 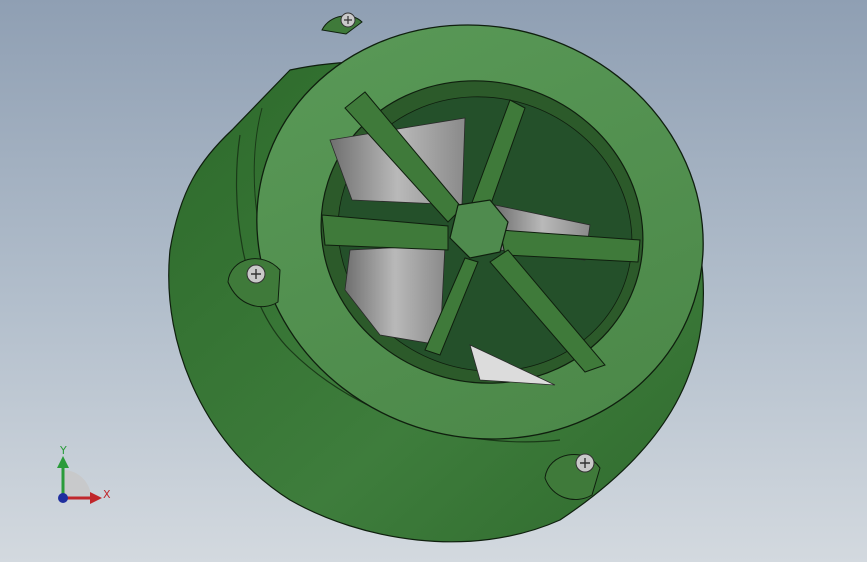 I want to click on y-axis-label: Y, so click(x=63, y=450).